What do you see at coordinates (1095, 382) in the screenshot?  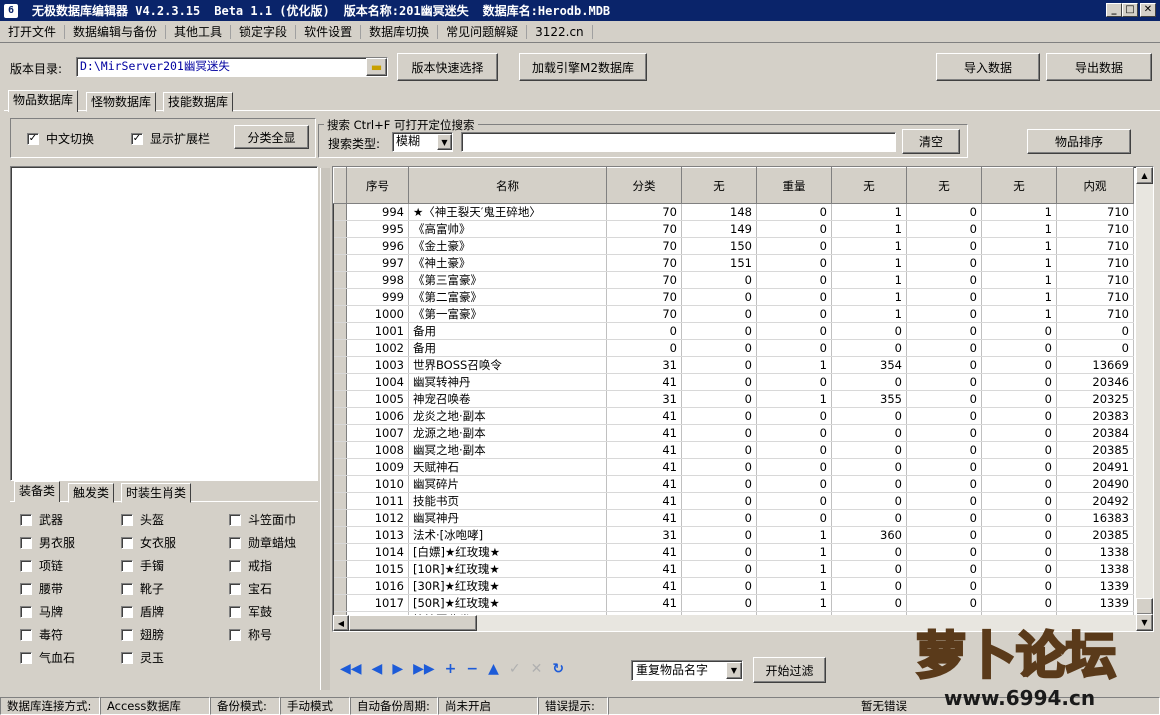 I see `table-cell: 20346` at bounding box center [1095, 382].